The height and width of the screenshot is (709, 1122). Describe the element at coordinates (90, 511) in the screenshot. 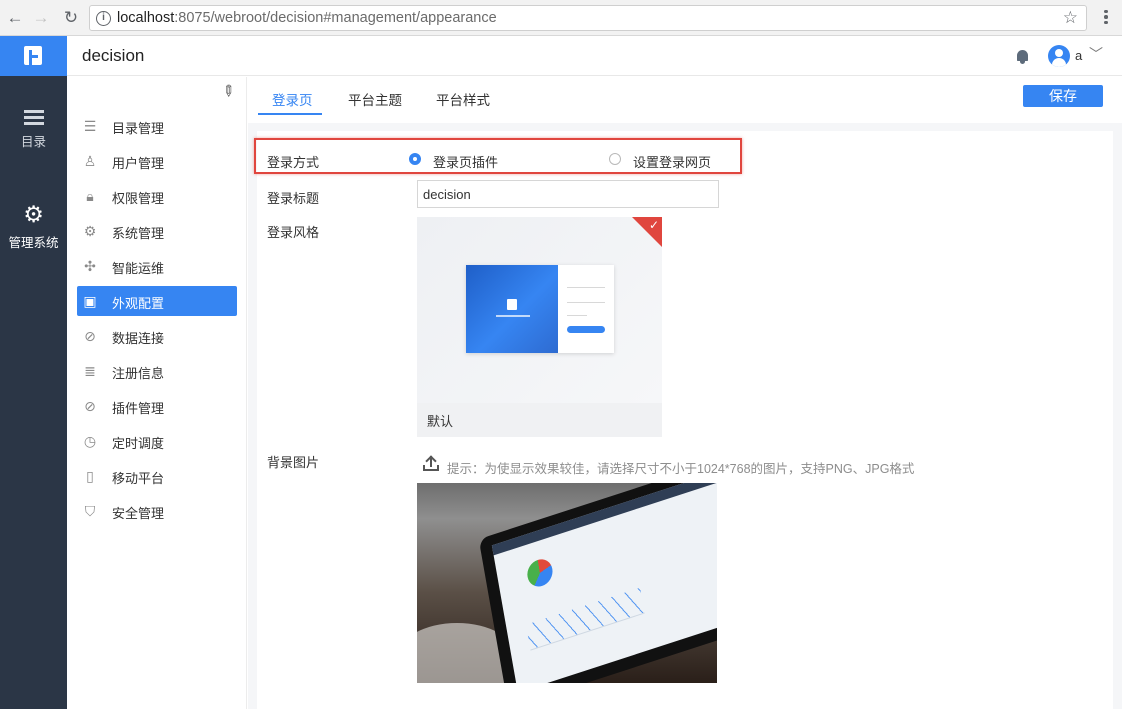

I see `shield-icon: ⛉` at that location.